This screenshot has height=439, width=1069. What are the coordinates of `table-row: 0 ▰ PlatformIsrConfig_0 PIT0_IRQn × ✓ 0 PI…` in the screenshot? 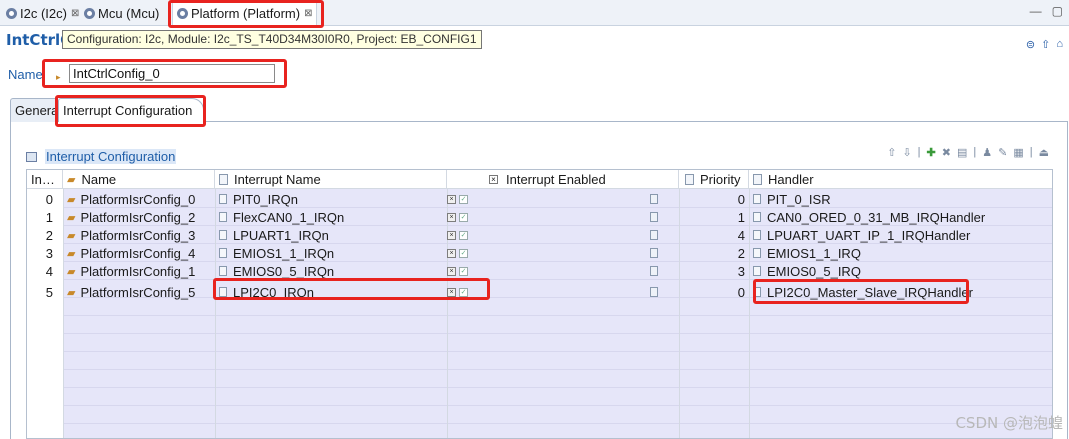 It's located at (539, 199).